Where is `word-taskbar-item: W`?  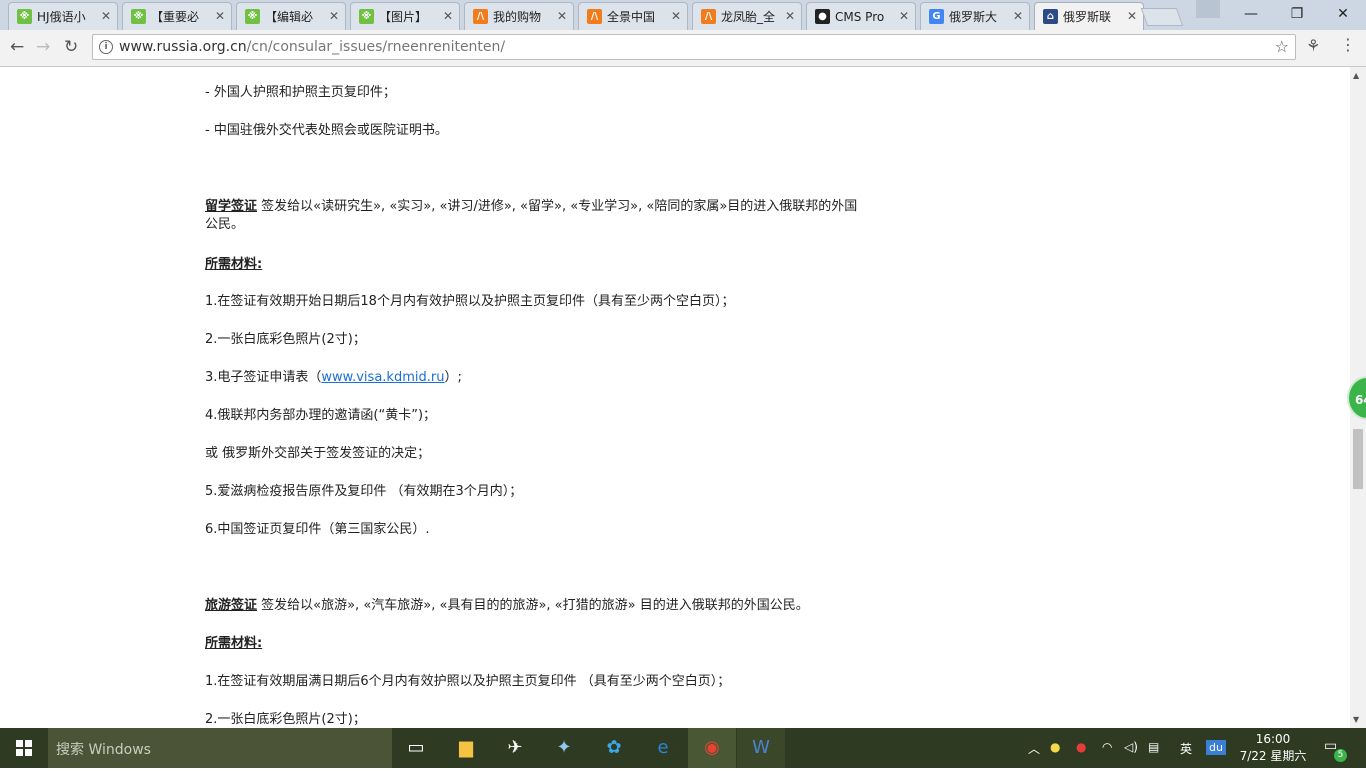 word-taskbar-item: W is located at coordinates (761, 748).